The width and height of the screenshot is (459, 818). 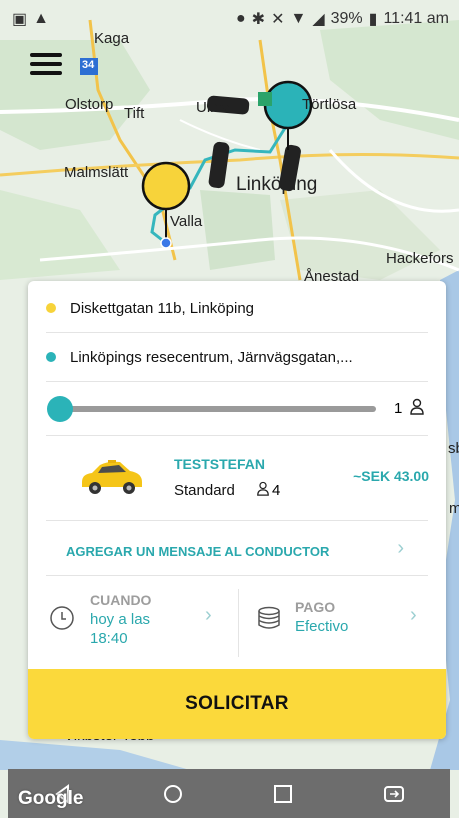 I want to click on when-label: CUANDO, so click(x=121, y=600).